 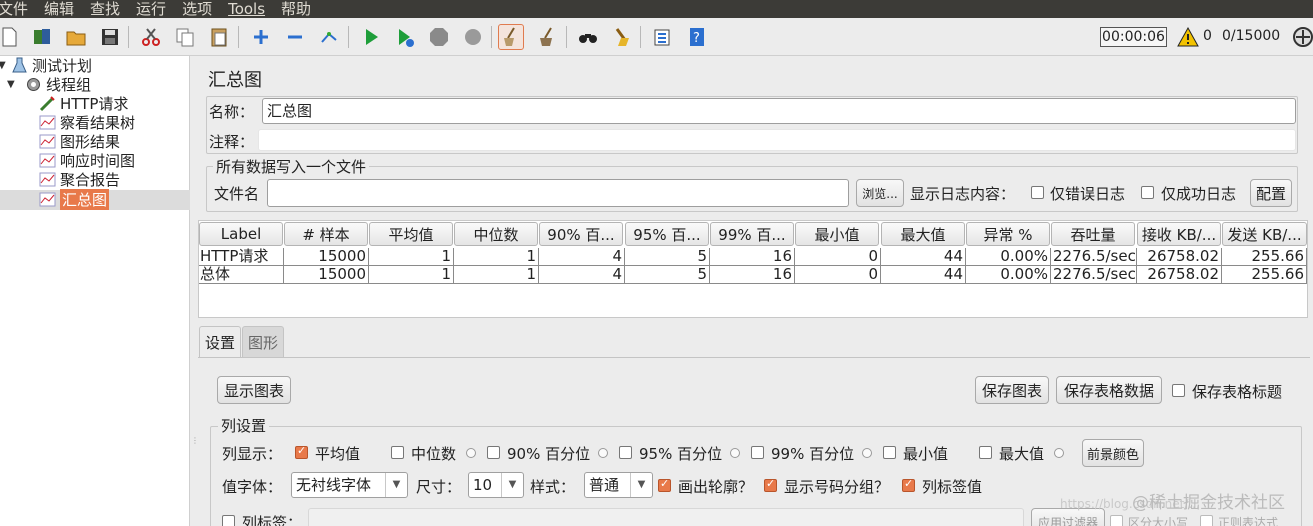 I want to click on help-icon: ?, so click(x=697, y=37).